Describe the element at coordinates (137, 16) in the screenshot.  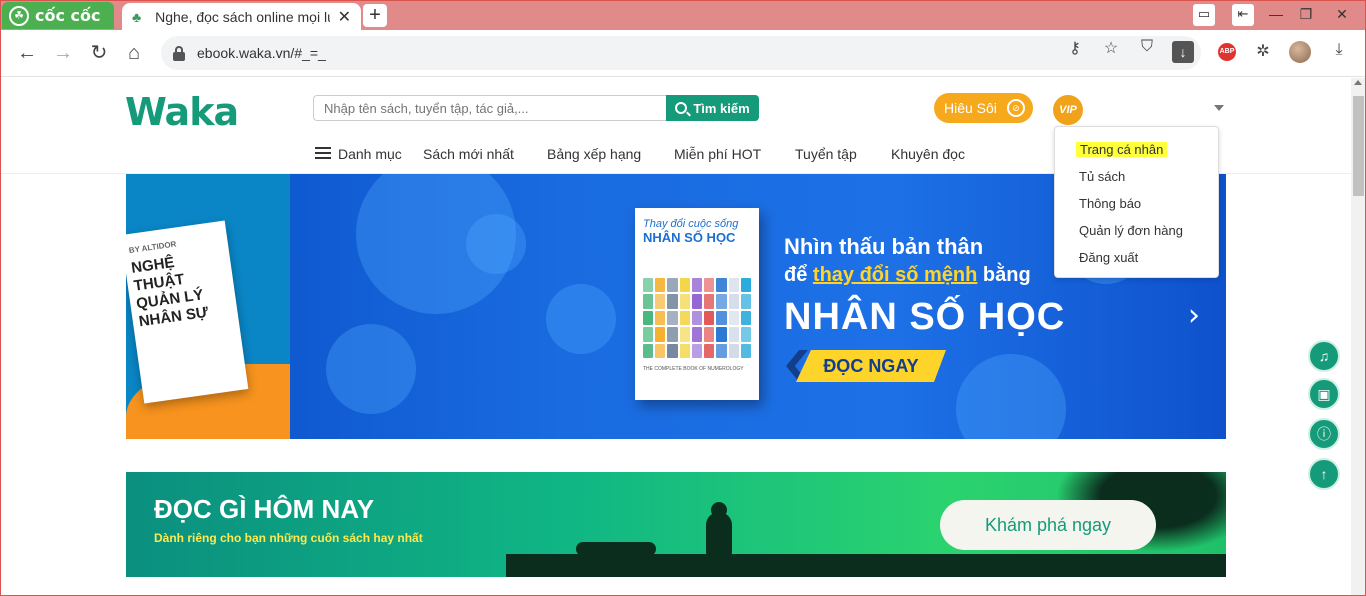
I see `waka-favicon-icon: ♣` at that location.